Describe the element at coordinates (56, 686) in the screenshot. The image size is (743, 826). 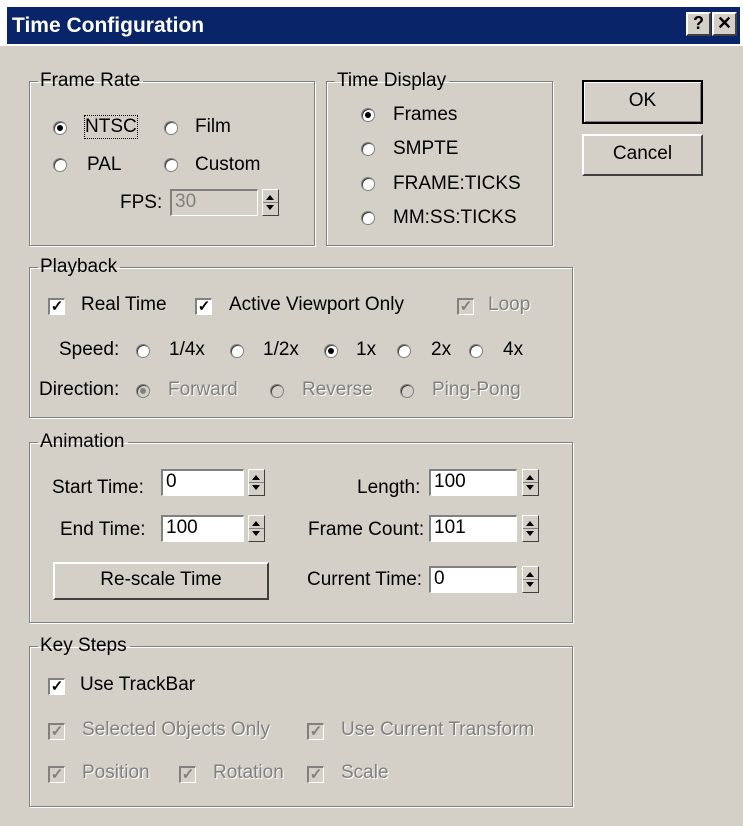
I see `use-trackbar-checkbox: ✓` at that location.